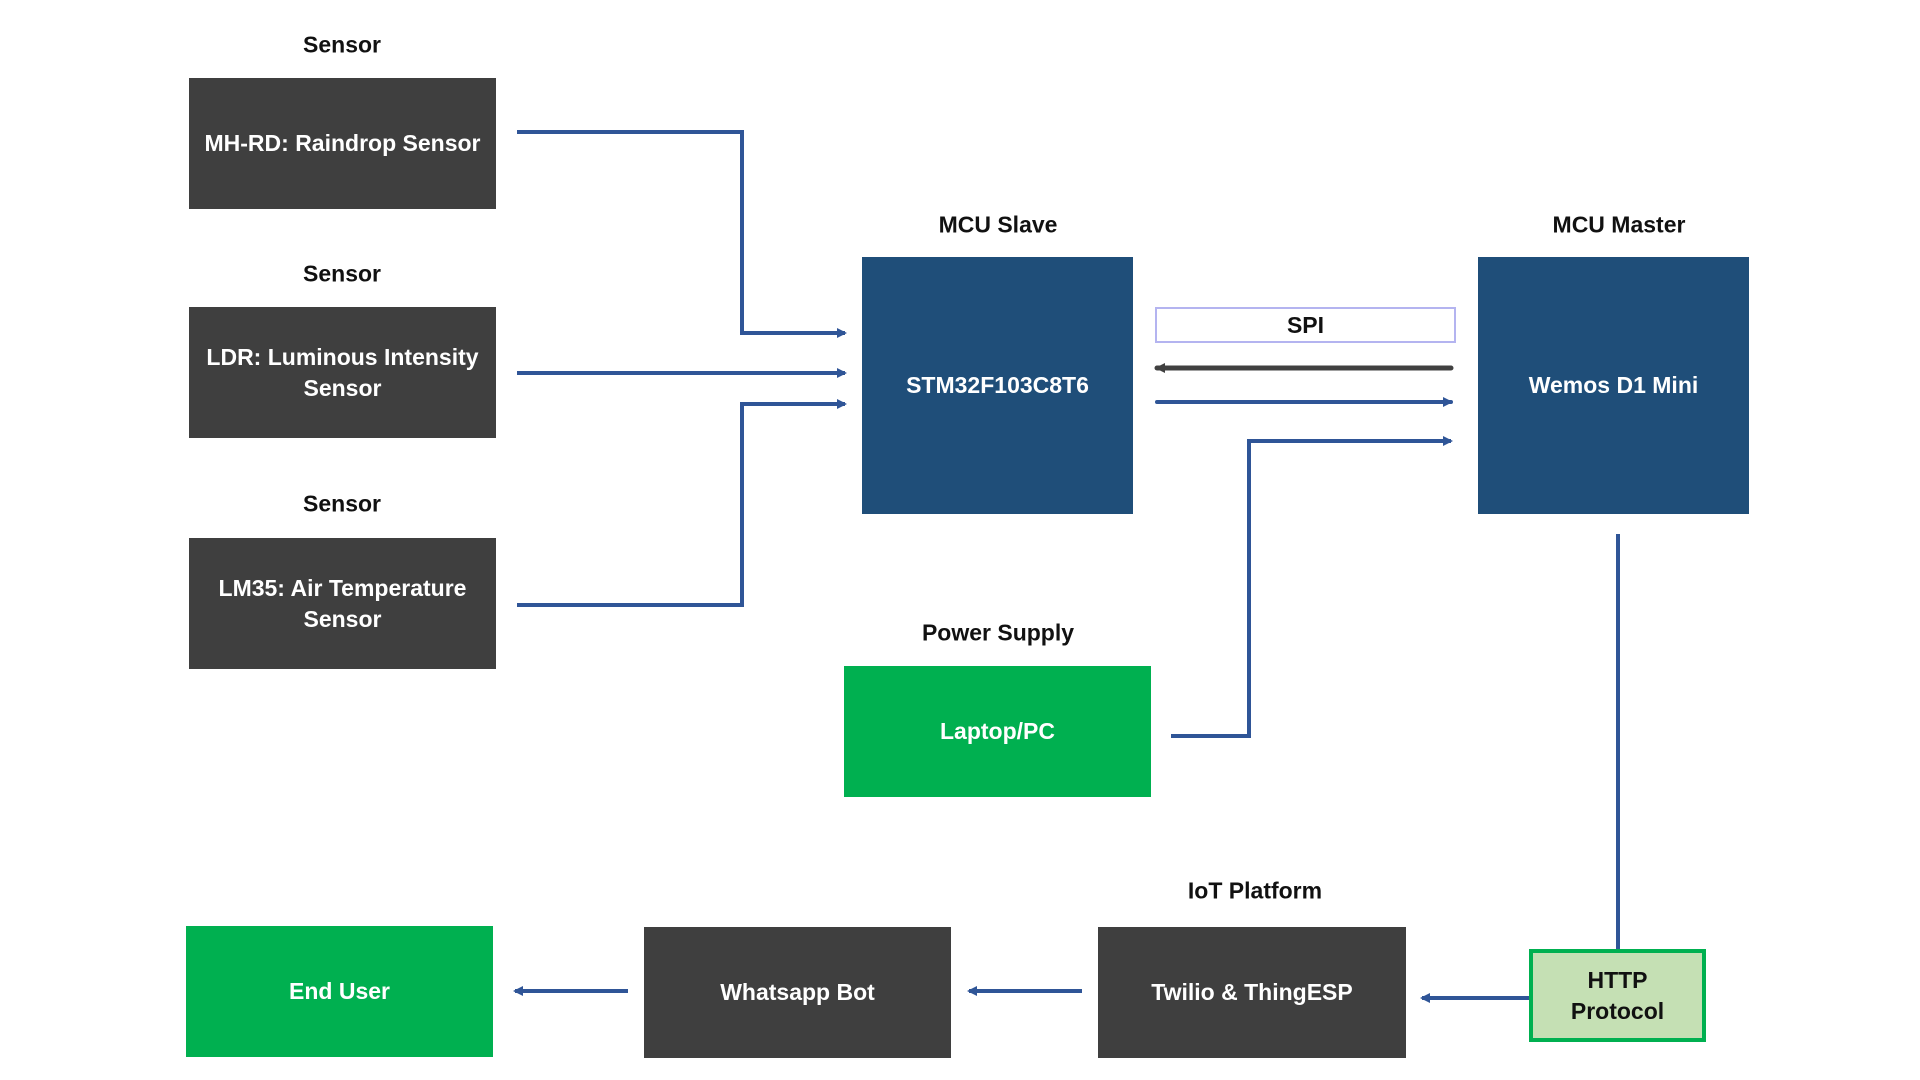 This screenshot has height=1080, width=1920. Describe the element at coordinates (342, 273) in the screenshot. I see `sensor-label-2: Sensor` at that location.